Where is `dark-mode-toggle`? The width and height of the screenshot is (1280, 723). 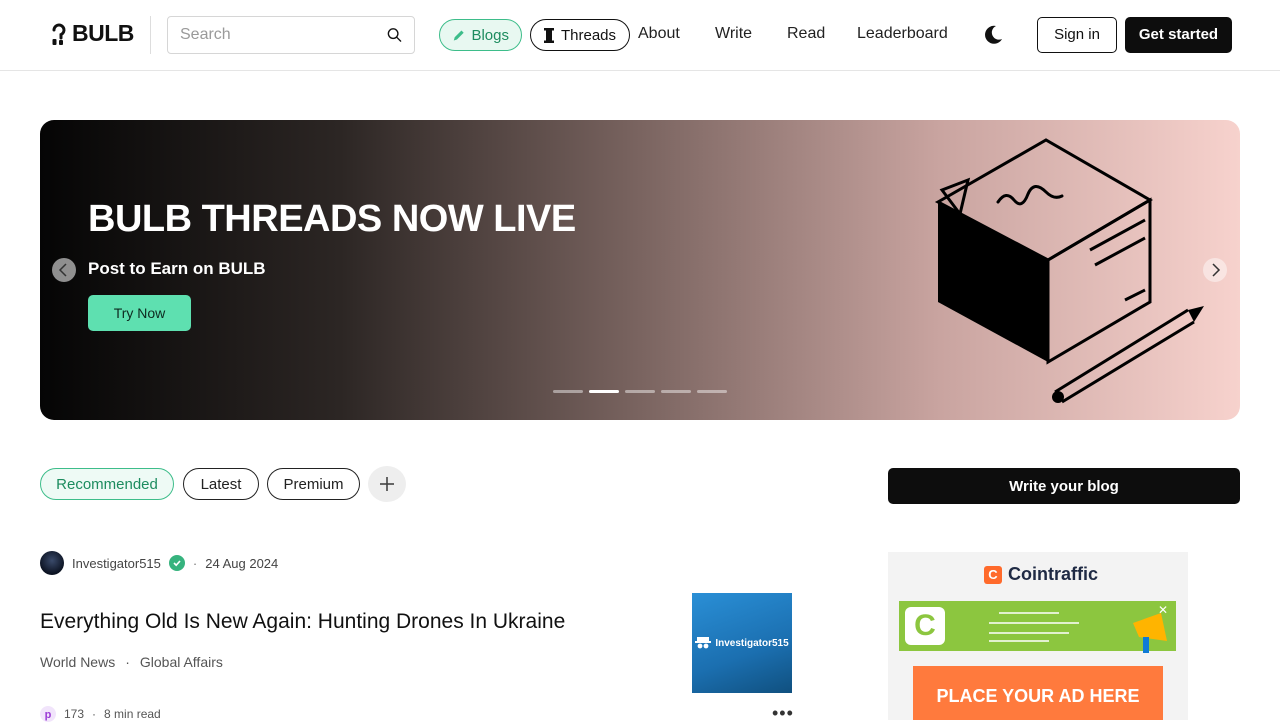
dark-mode-toggle is located at coordinates (993, 37).